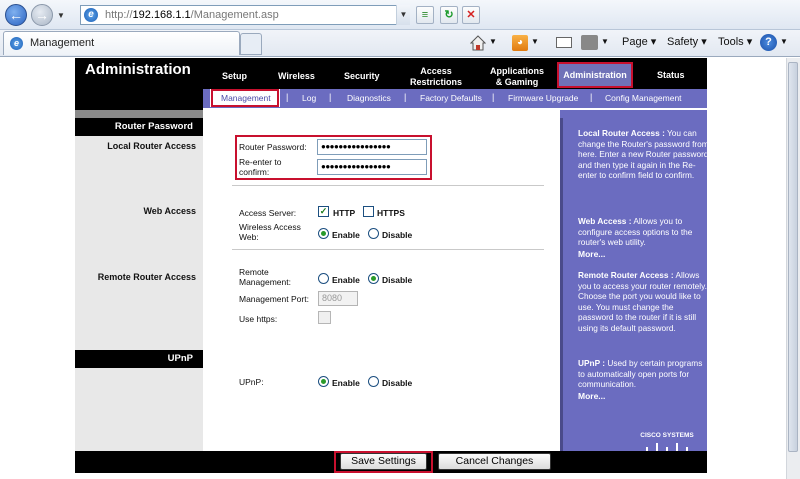  Describe the element at coordinates (323, 381) in the screenshot. I see `upnp-enable-radio` at that location.